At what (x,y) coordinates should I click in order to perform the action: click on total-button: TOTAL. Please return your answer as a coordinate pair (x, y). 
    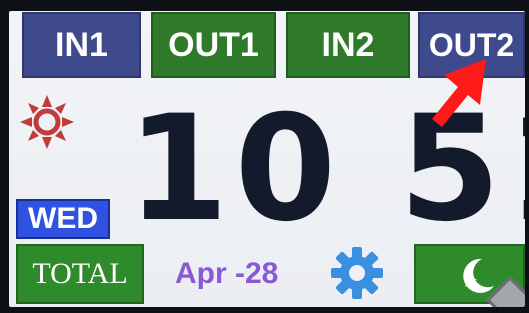
    Looking at the image, I should click on (80, 274).